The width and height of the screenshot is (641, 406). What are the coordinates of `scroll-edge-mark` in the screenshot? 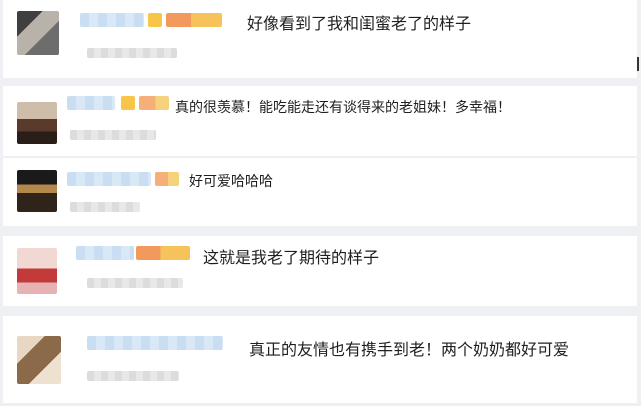 It's located at (638, 64).